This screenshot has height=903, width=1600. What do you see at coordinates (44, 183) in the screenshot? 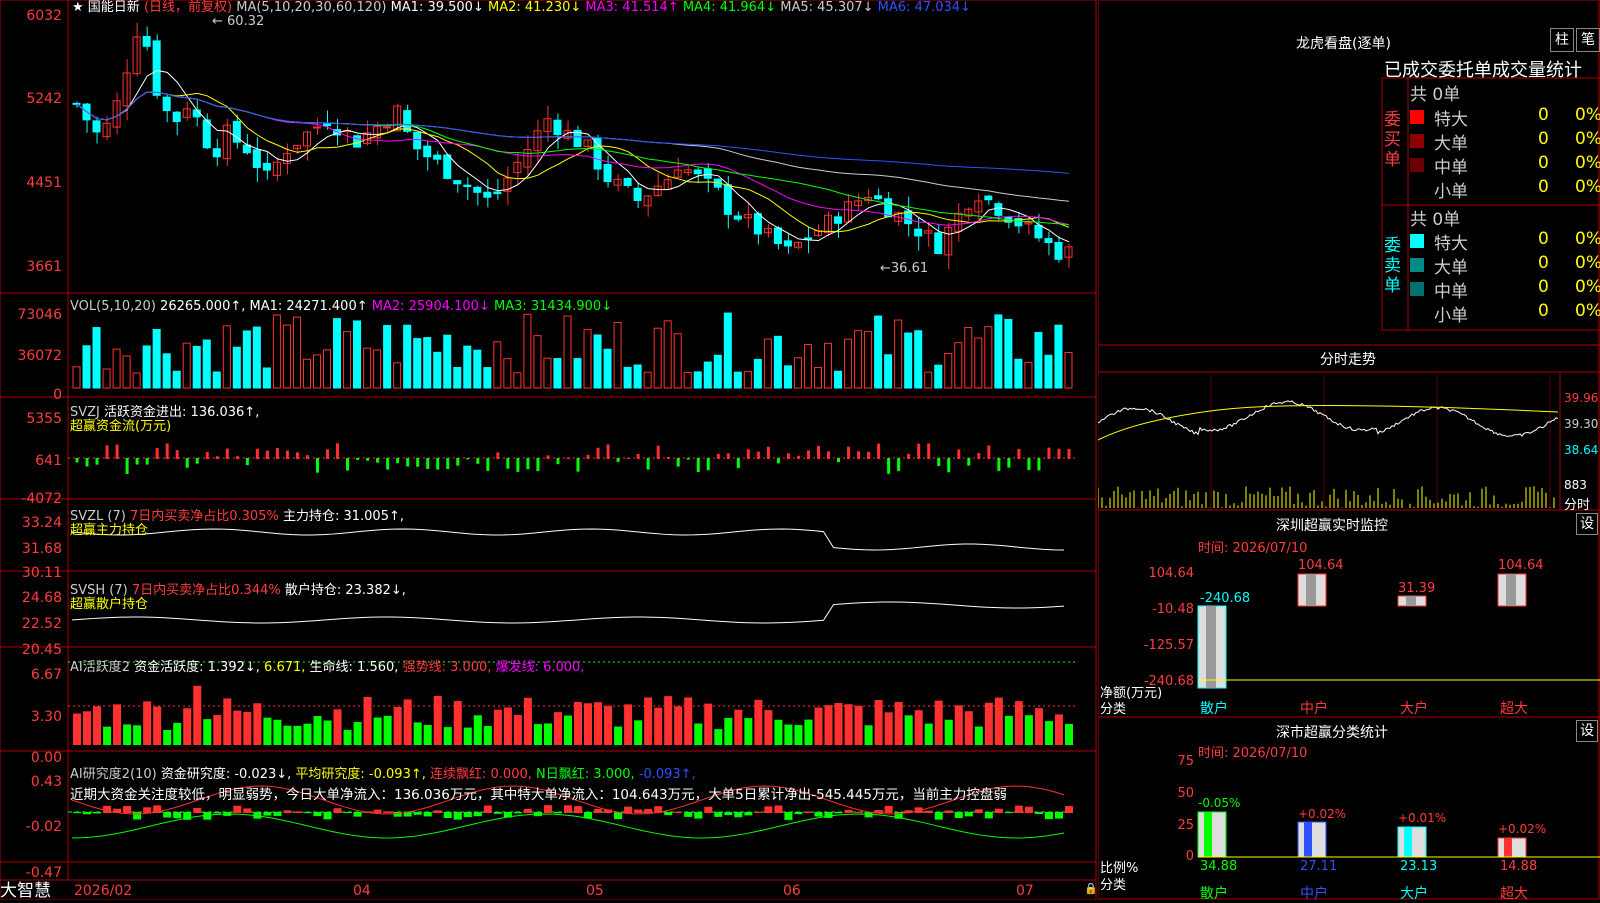
I see `price-axis-tick: 4451` at bounding box center [44, 183].